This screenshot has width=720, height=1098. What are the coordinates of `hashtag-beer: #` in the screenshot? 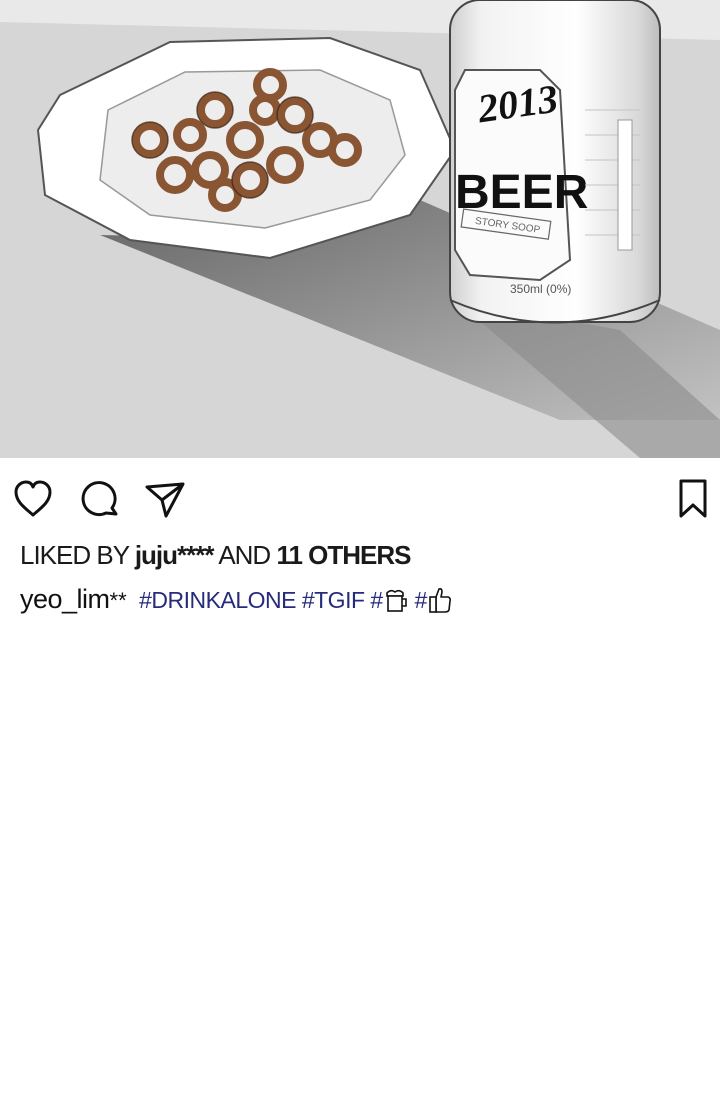 It's located at (389, 600).